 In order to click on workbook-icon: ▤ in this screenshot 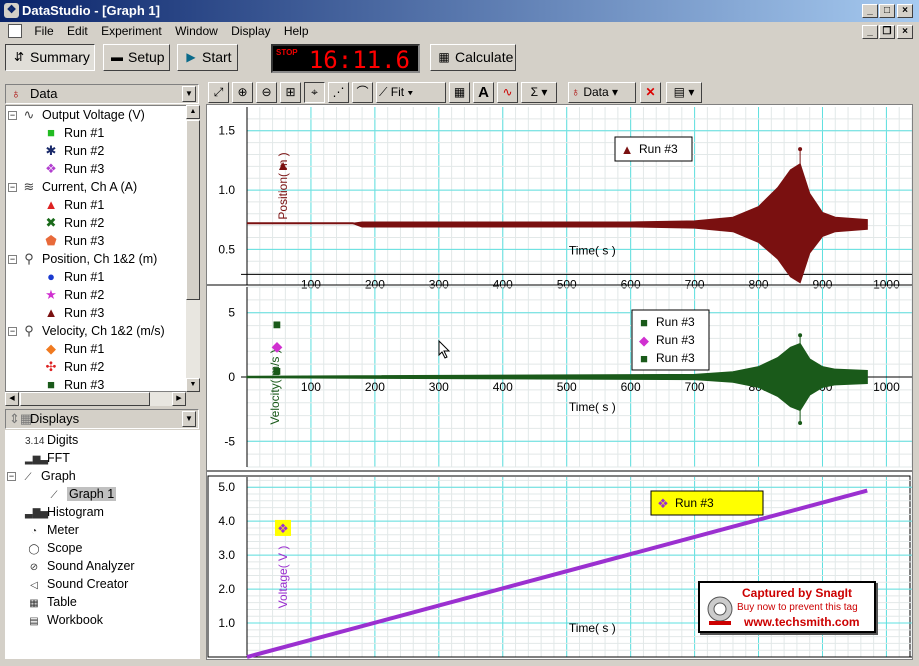, I will do `click(34, 621)`.